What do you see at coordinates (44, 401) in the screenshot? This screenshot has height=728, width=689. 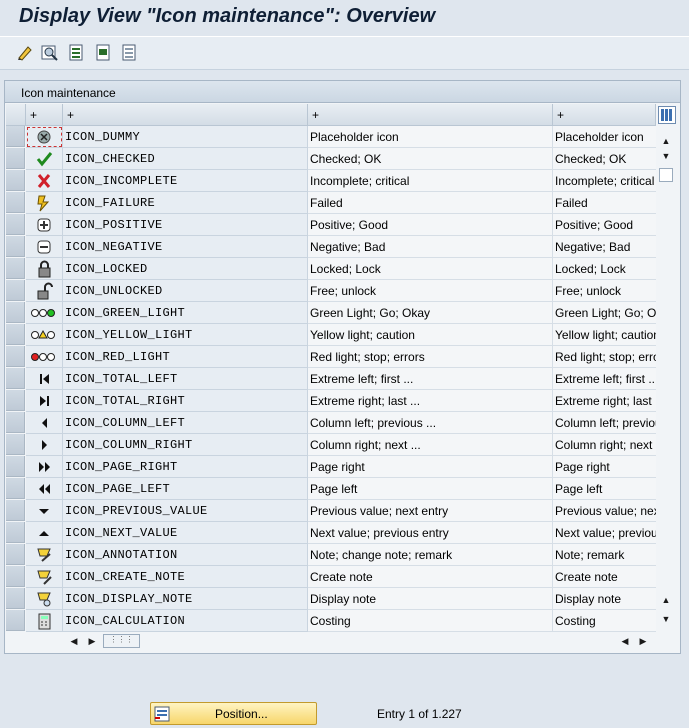 I see `total-right-icon` at bounding box center [44, 401].